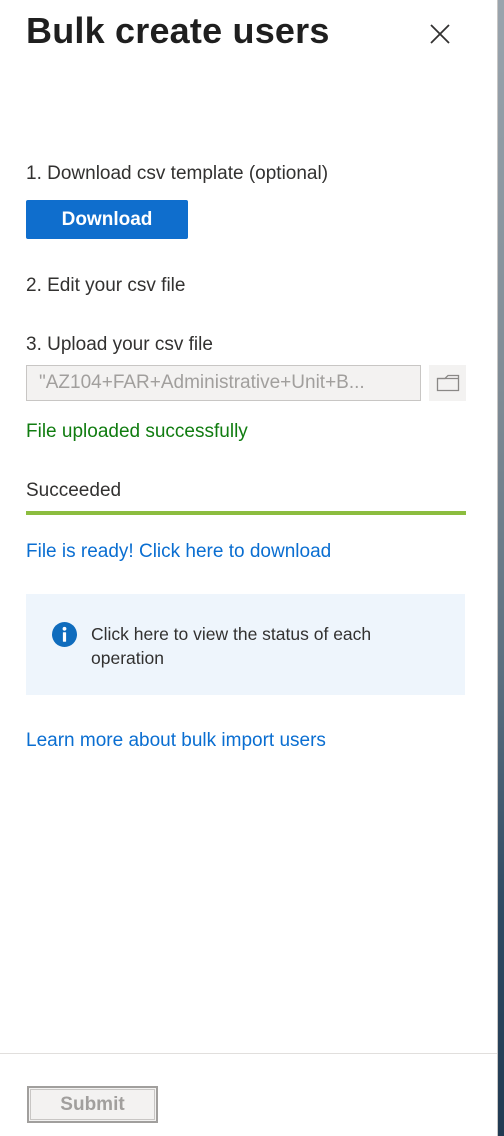  Describe the element at coordinates (119, 344) in the screenshot. I see `step3-label: 3. Upload your csv file` at that location.